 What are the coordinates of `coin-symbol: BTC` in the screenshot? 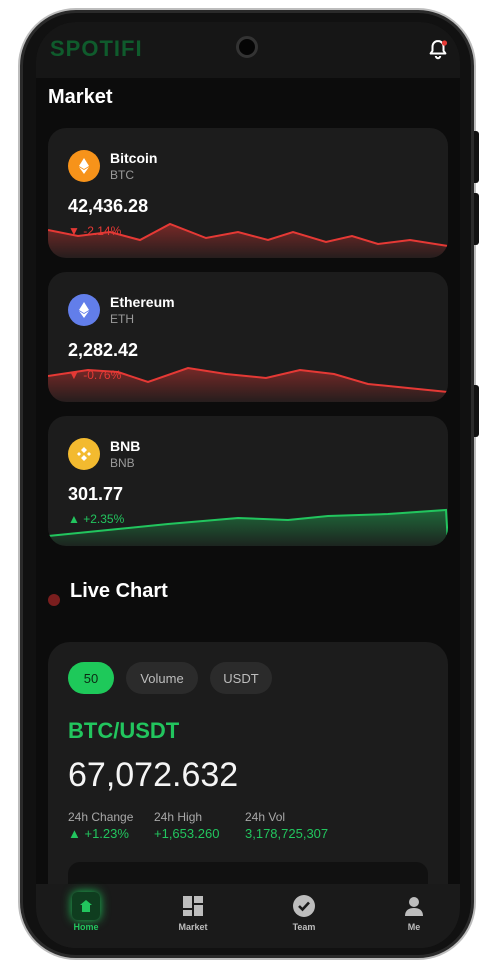 It's located at (122, 175).